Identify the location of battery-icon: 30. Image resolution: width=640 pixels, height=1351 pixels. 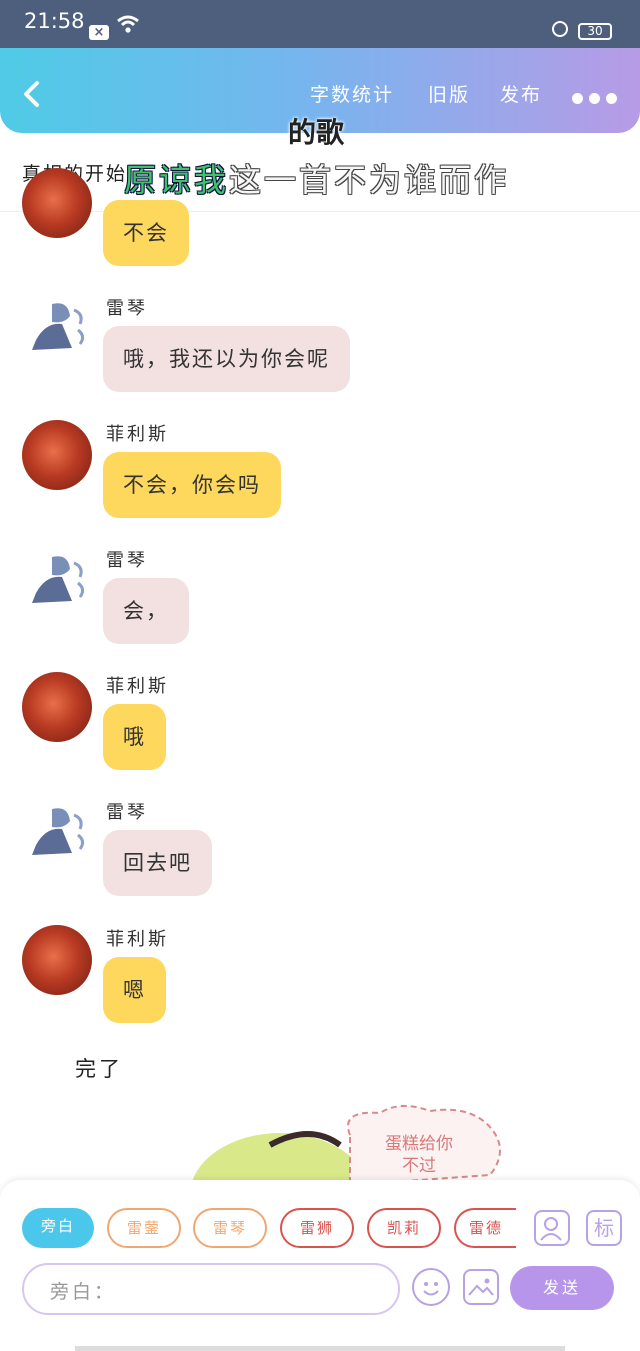
(595, 31).